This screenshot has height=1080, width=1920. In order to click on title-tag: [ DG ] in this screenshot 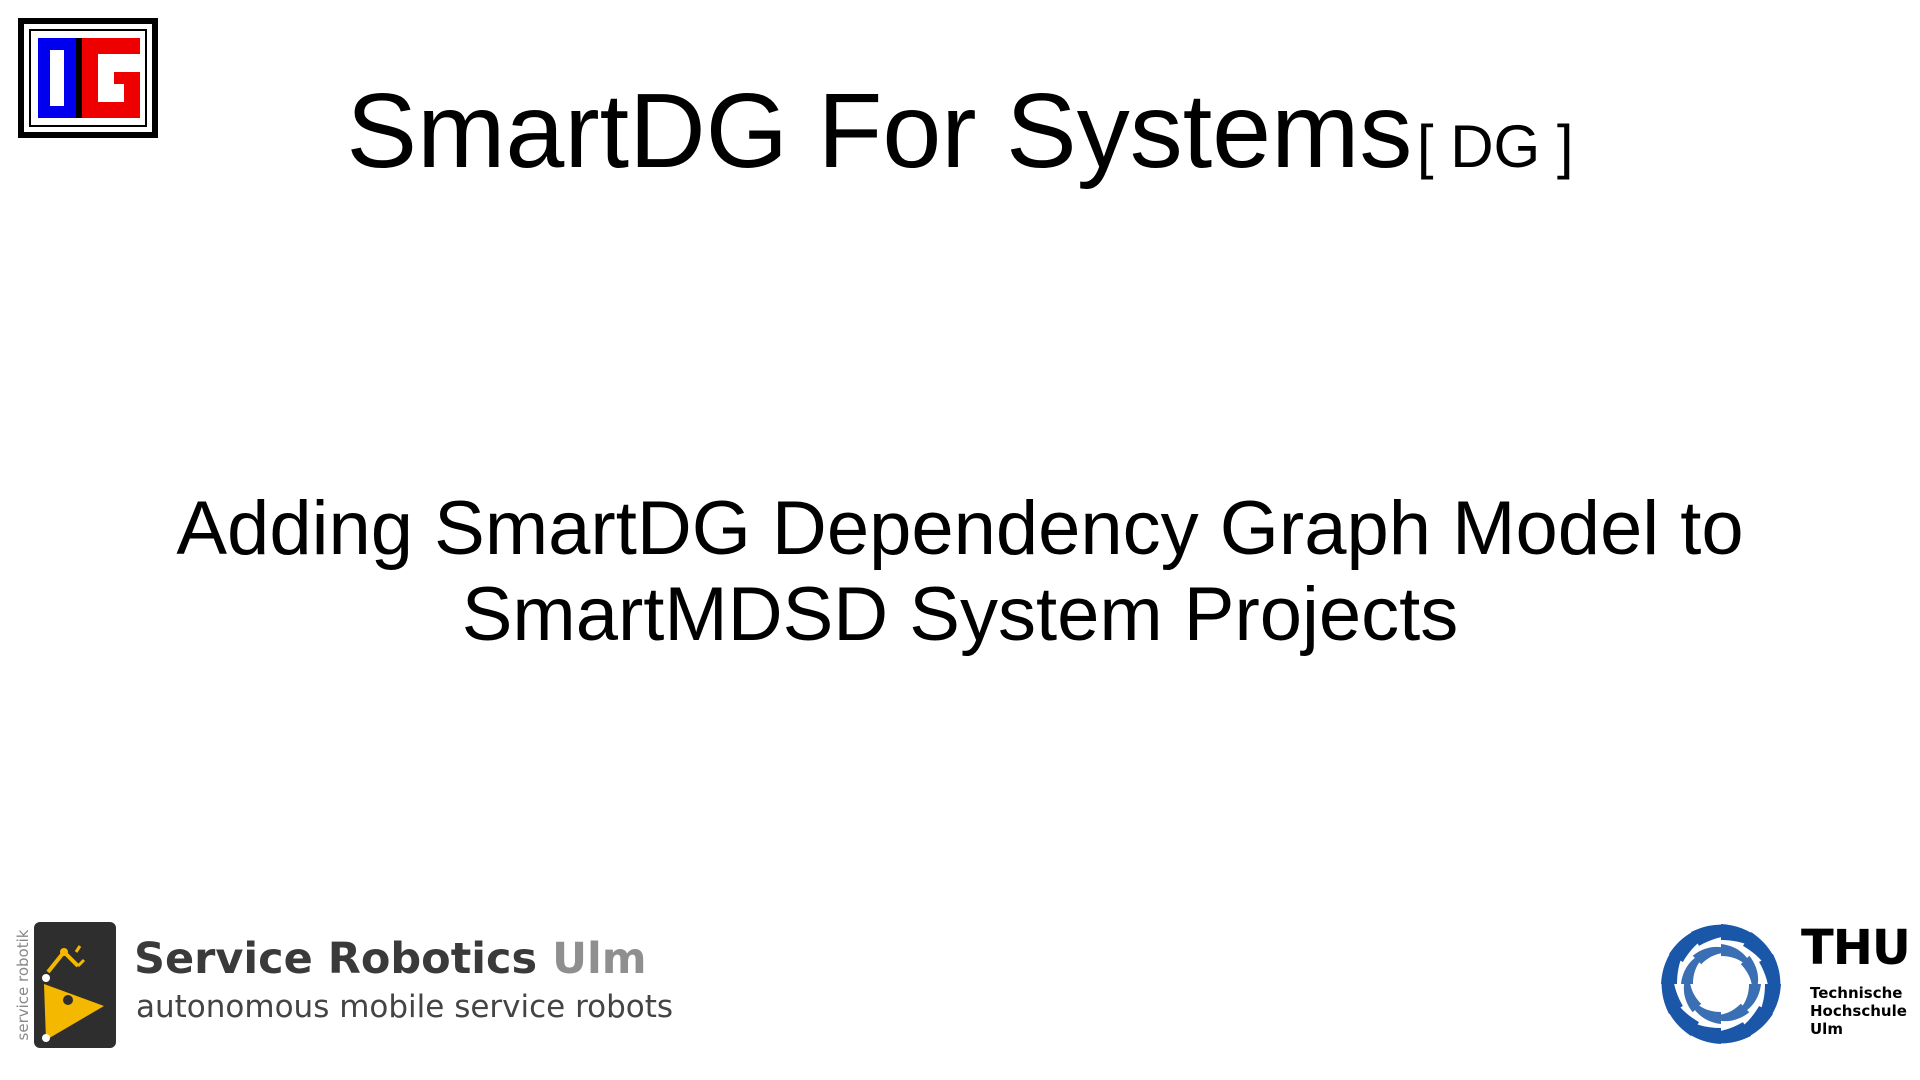, I will do `click(1495, 146)`.